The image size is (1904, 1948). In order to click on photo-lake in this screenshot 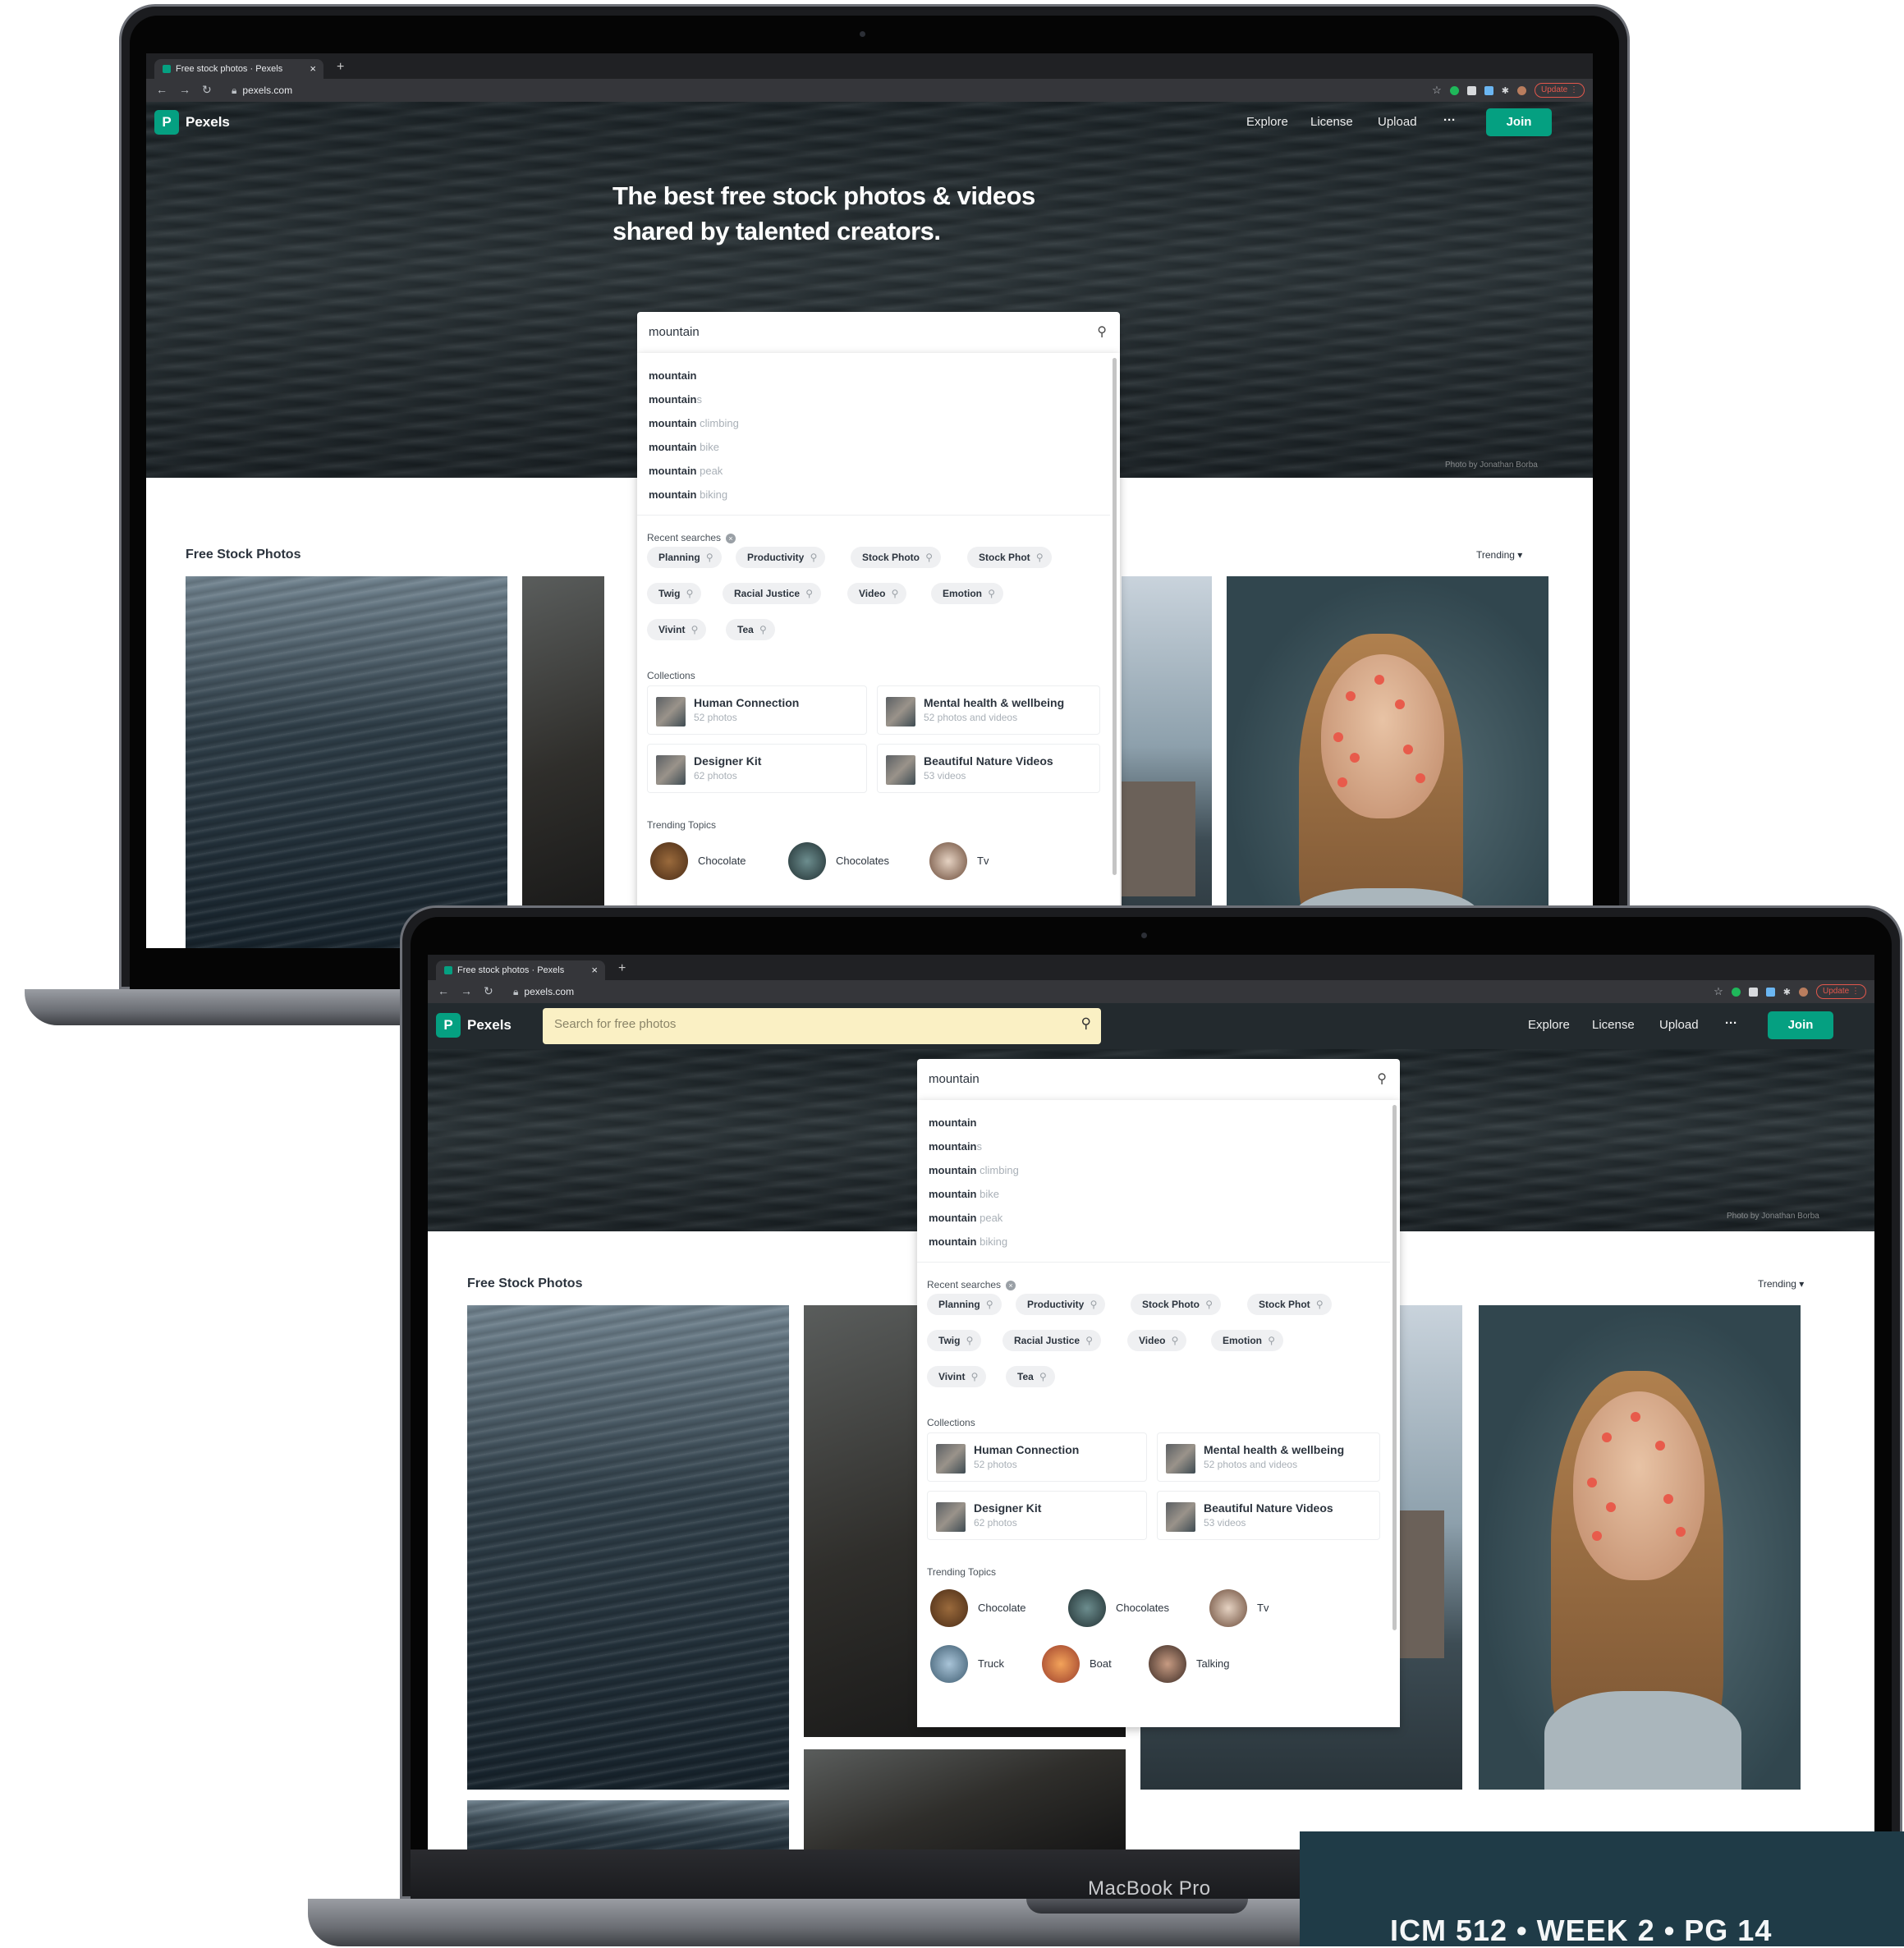, I will do `click(1167, 762)`.